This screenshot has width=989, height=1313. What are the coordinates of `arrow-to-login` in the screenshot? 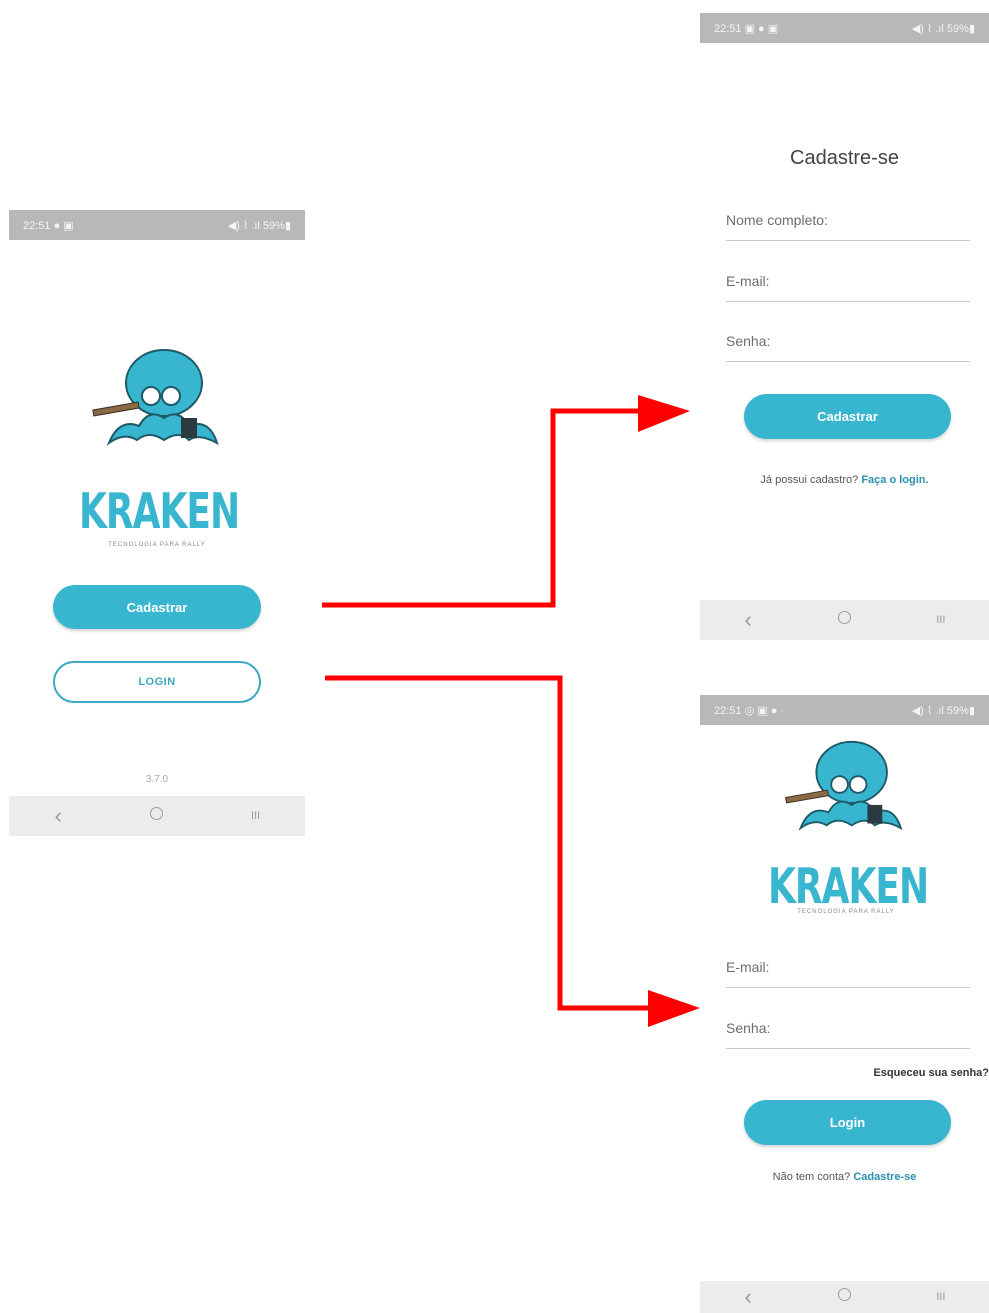 It's located at (512, 851).